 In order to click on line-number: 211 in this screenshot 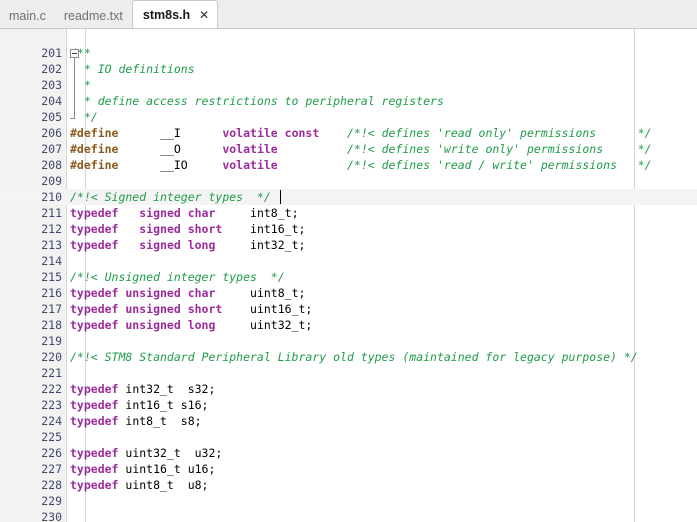, I will do `click(51, 213)`.